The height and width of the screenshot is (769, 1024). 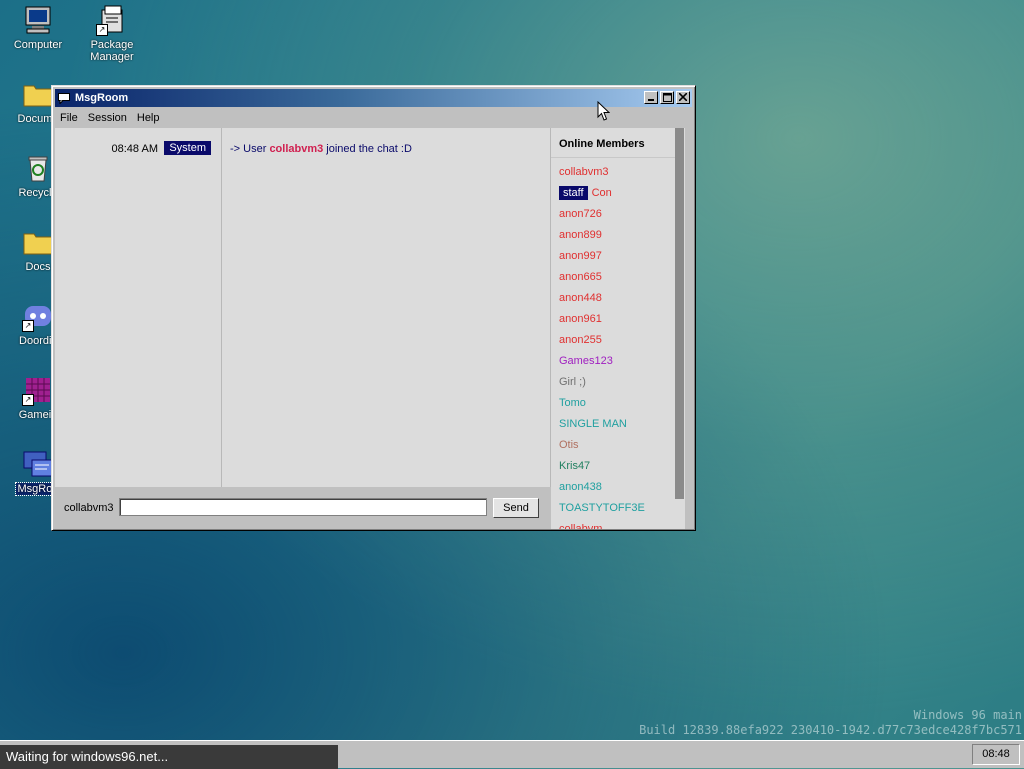 I want to click on mouse-cursor-icon, so click(x=603, y=111).